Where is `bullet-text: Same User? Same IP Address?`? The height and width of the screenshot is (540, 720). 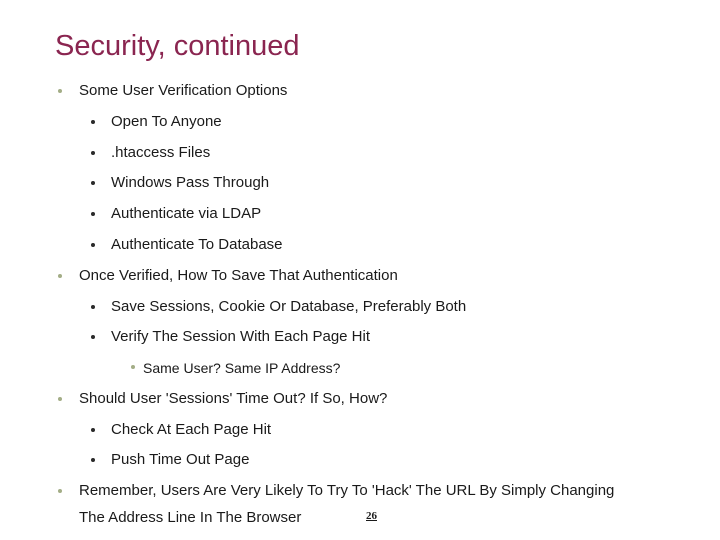 bullet-text: Same User? Same IP Address? is located at coordinates (242, 368).